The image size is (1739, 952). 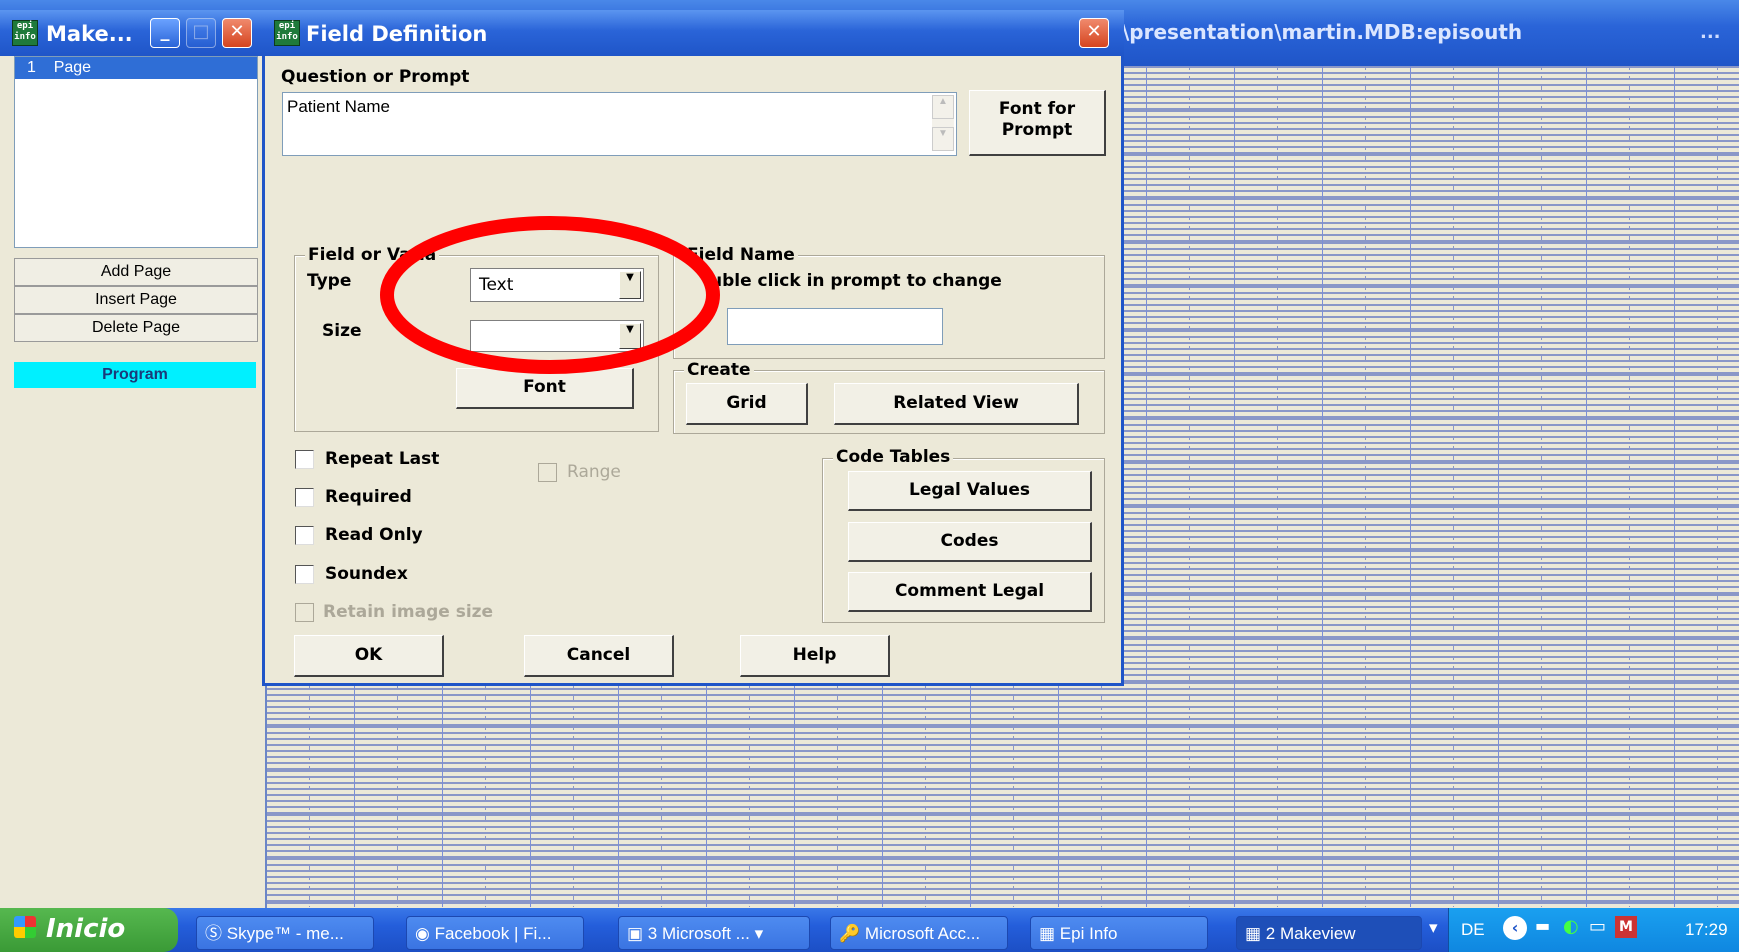 What do you see at coordinates (369, 656) in the screenshot?
I see `ok-button: OK` at bounding box center [369, 656].